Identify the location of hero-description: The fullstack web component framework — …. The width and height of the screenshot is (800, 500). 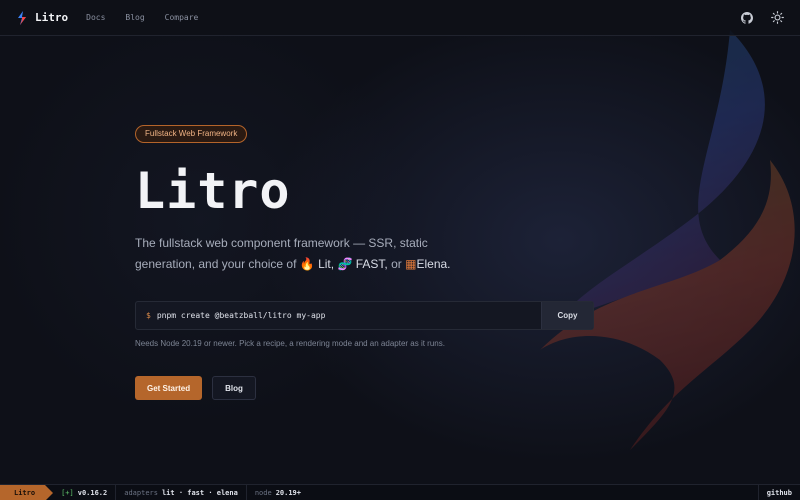
(295, 254).